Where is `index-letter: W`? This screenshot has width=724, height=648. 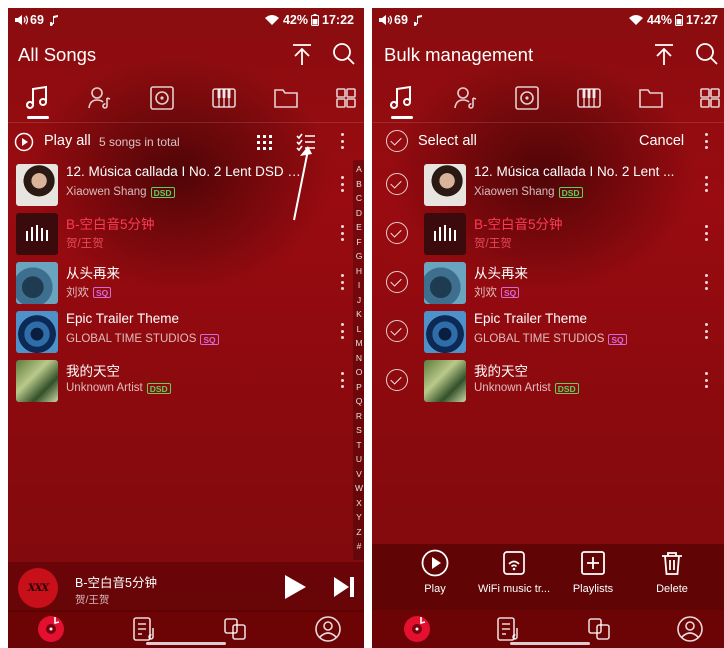 index-letter: W is located at coordinates (358, 488).